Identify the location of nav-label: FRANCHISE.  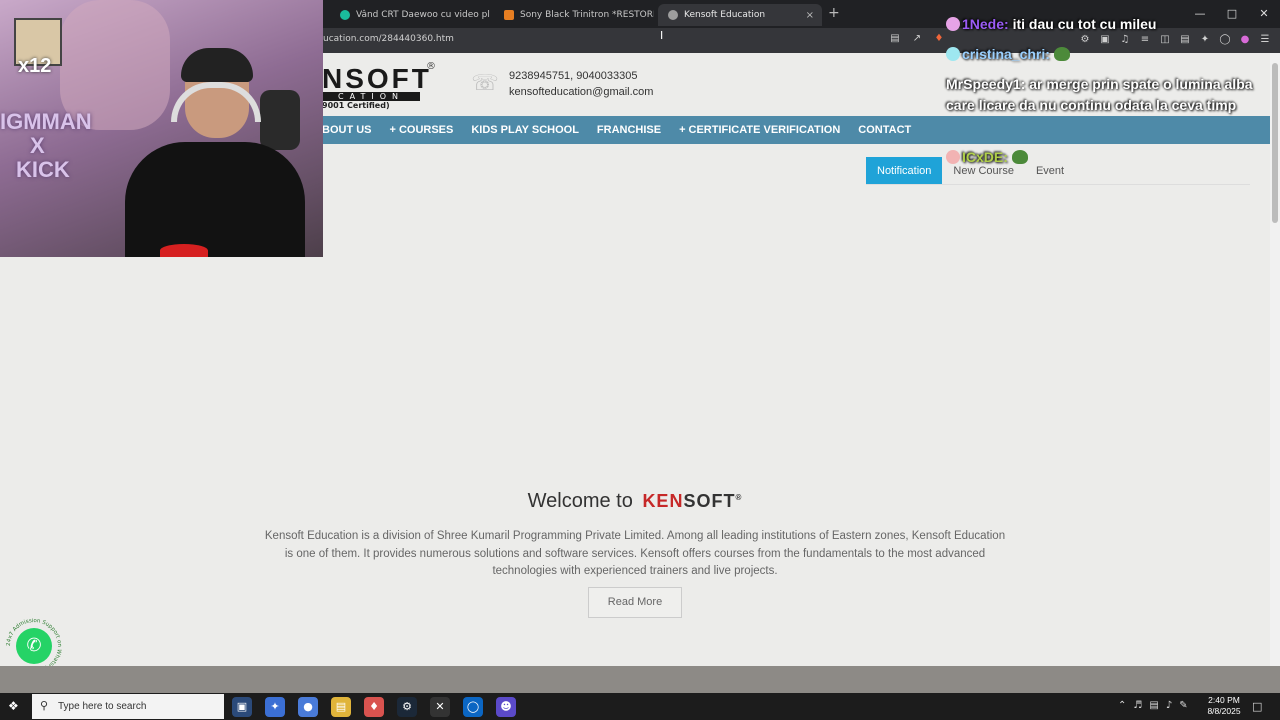
(629, 130).